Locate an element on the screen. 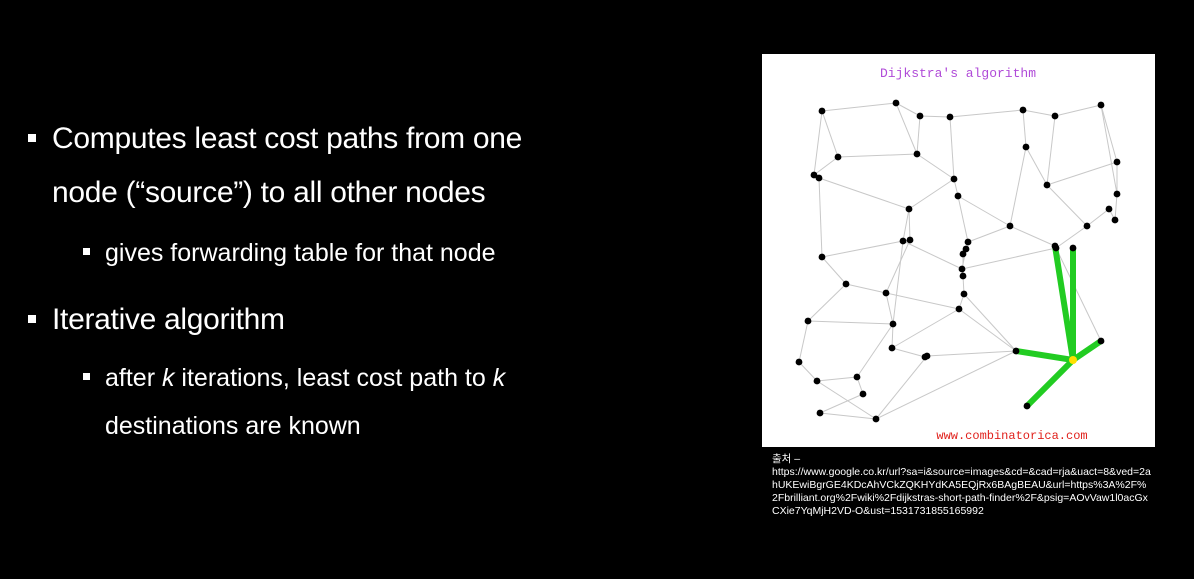 Image resolution: width=1194 pixels, height=579 pixels. bullet-text: Iterative algorithm is located at coordinates (168, 319).